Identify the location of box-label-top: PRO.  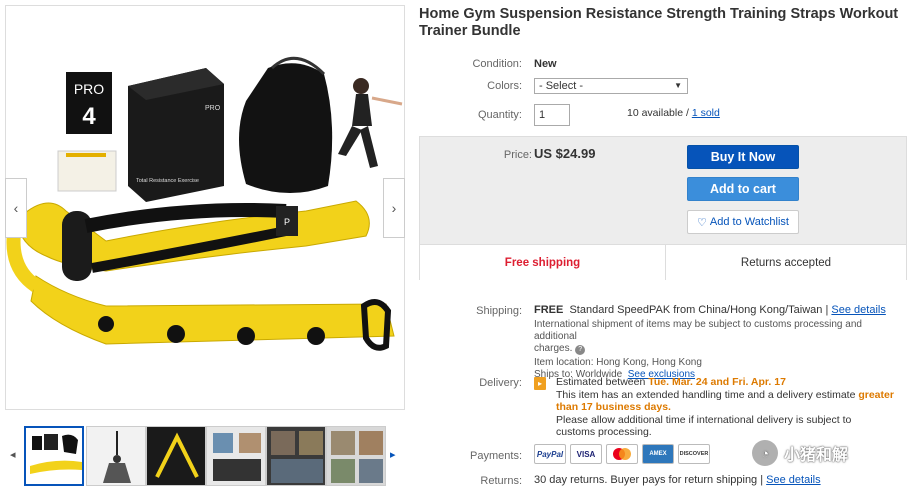
(89, 89).